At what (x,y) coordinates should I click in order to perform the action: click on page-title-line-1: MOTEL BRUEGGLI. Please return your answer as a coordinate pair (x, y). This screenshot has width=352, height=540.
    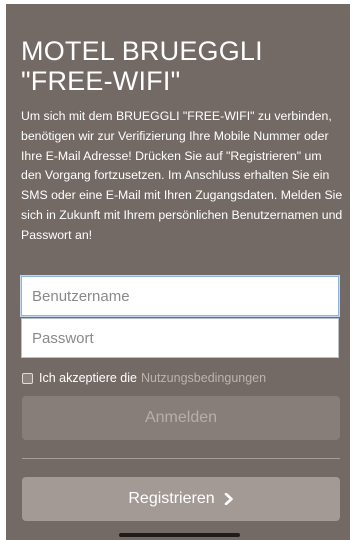
    Looking at the image, I should click on (142, 51).